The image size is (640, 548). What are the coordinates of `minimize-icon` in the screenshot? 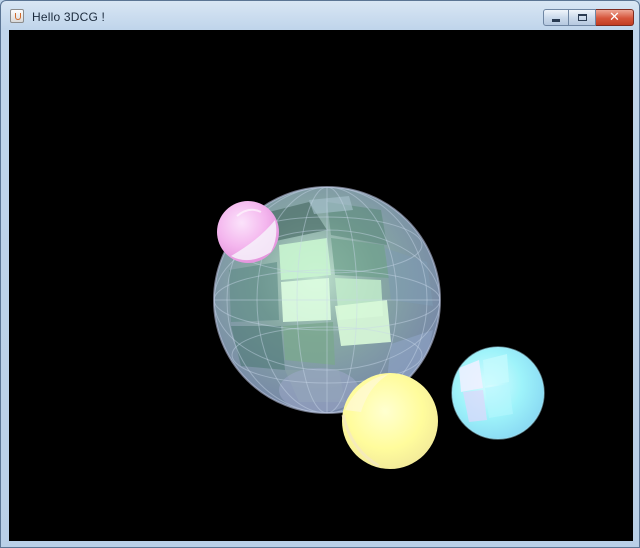 It's located at (556, 20).